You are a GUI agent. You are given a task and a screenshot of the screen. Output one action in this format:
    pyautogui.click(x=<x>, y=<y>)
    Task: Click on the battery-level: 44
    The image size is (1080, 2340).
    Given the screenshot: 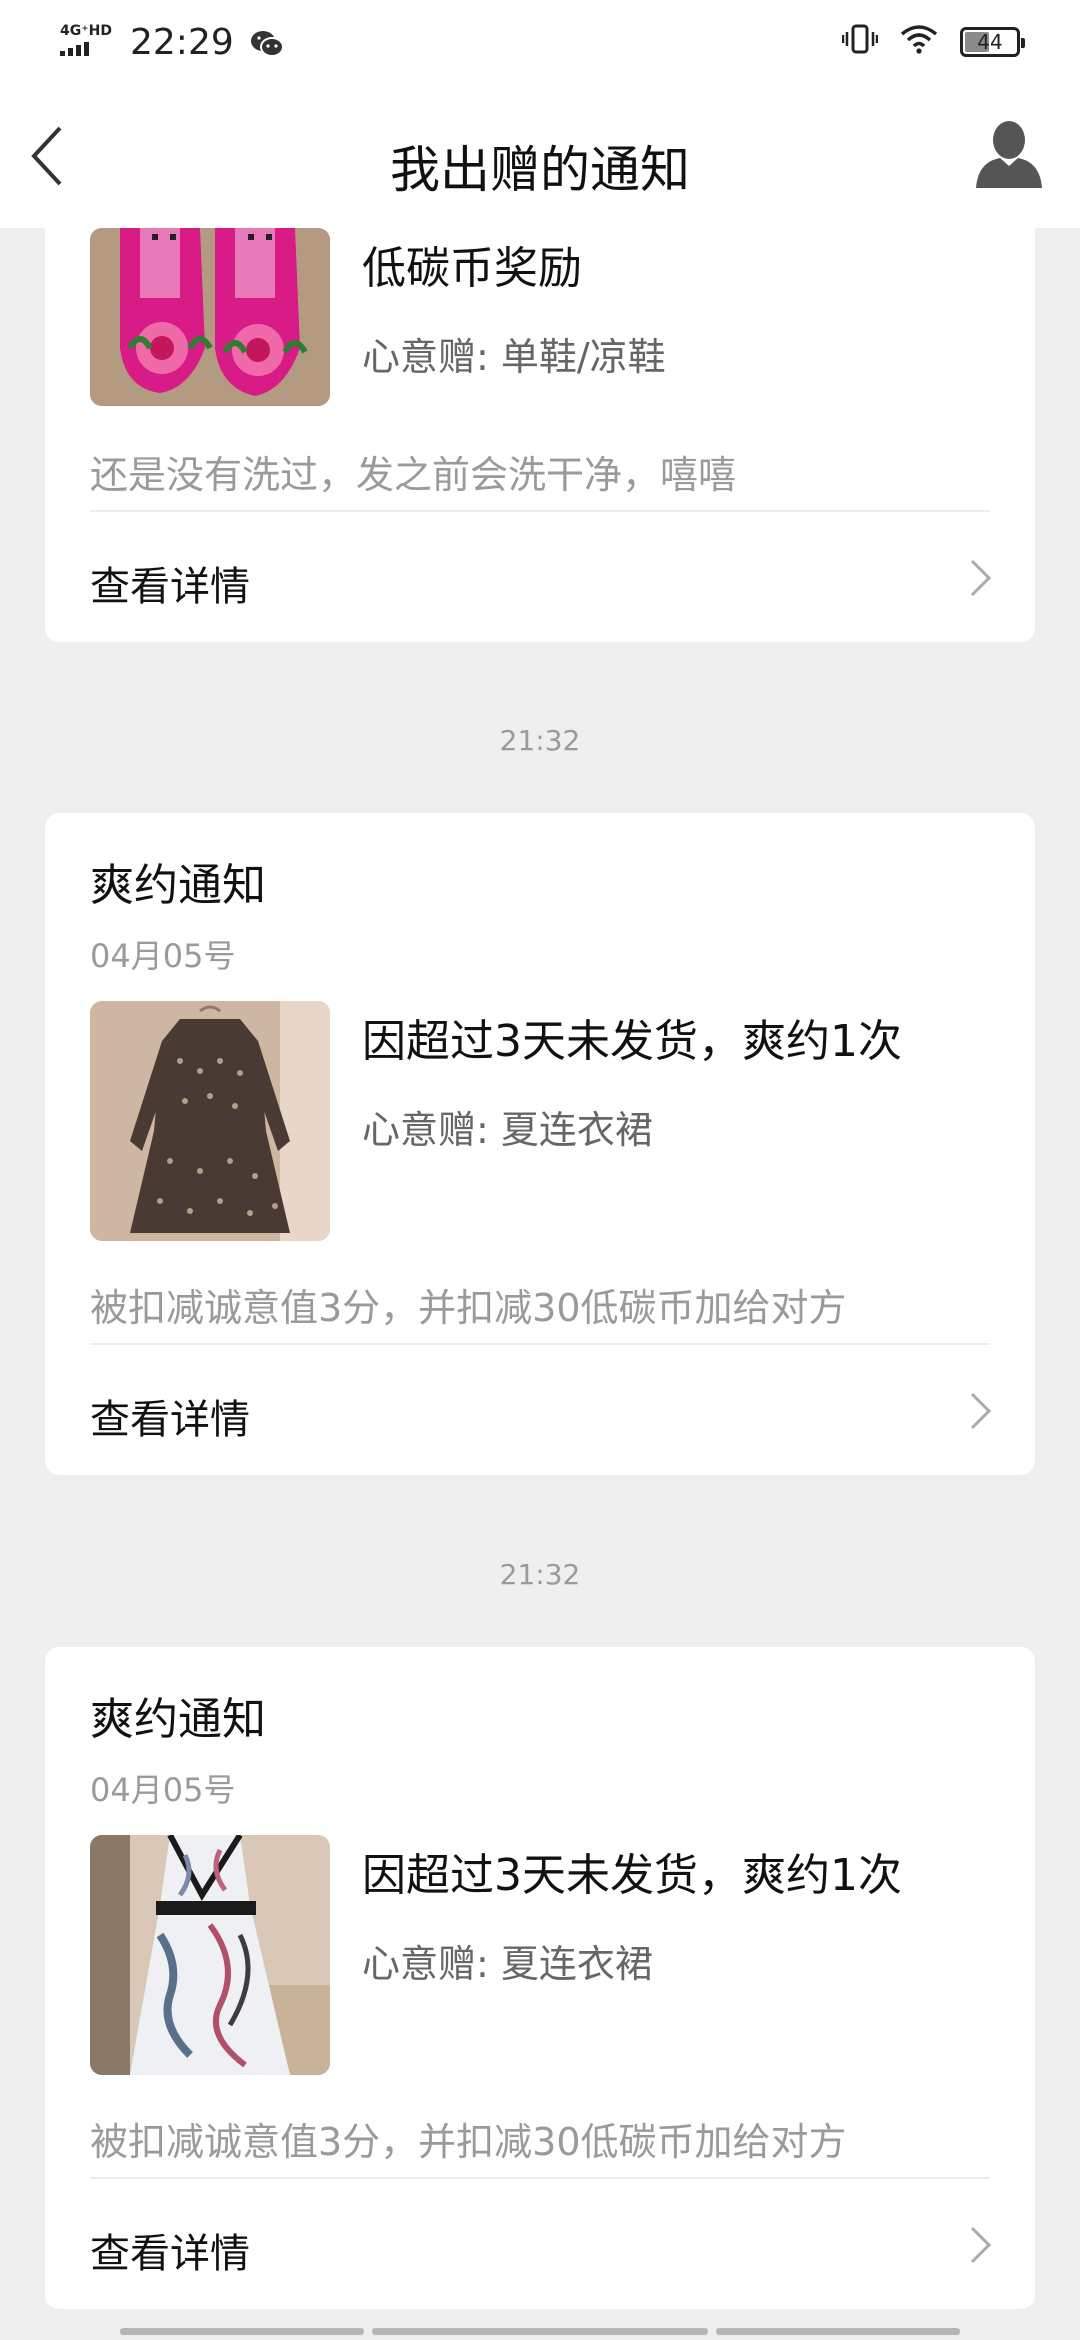 What is the action you would take?
    pyautogui.click(x=990, y=42)
    